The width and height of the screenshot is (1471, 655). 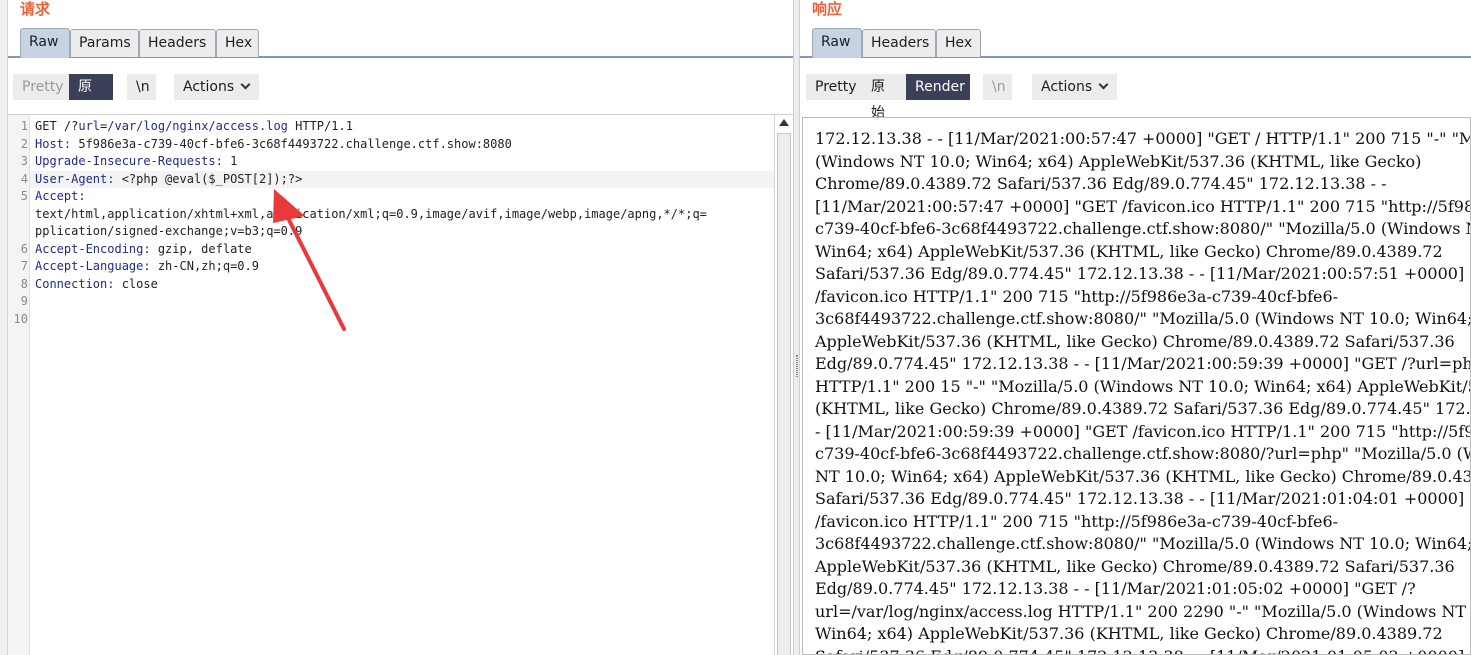 What do you see at coordinates (1135, 89) in the screenshot?
I see `response-toolbar: Pretty 原始 Render \n Actions` at bounding box center [1135, 89].